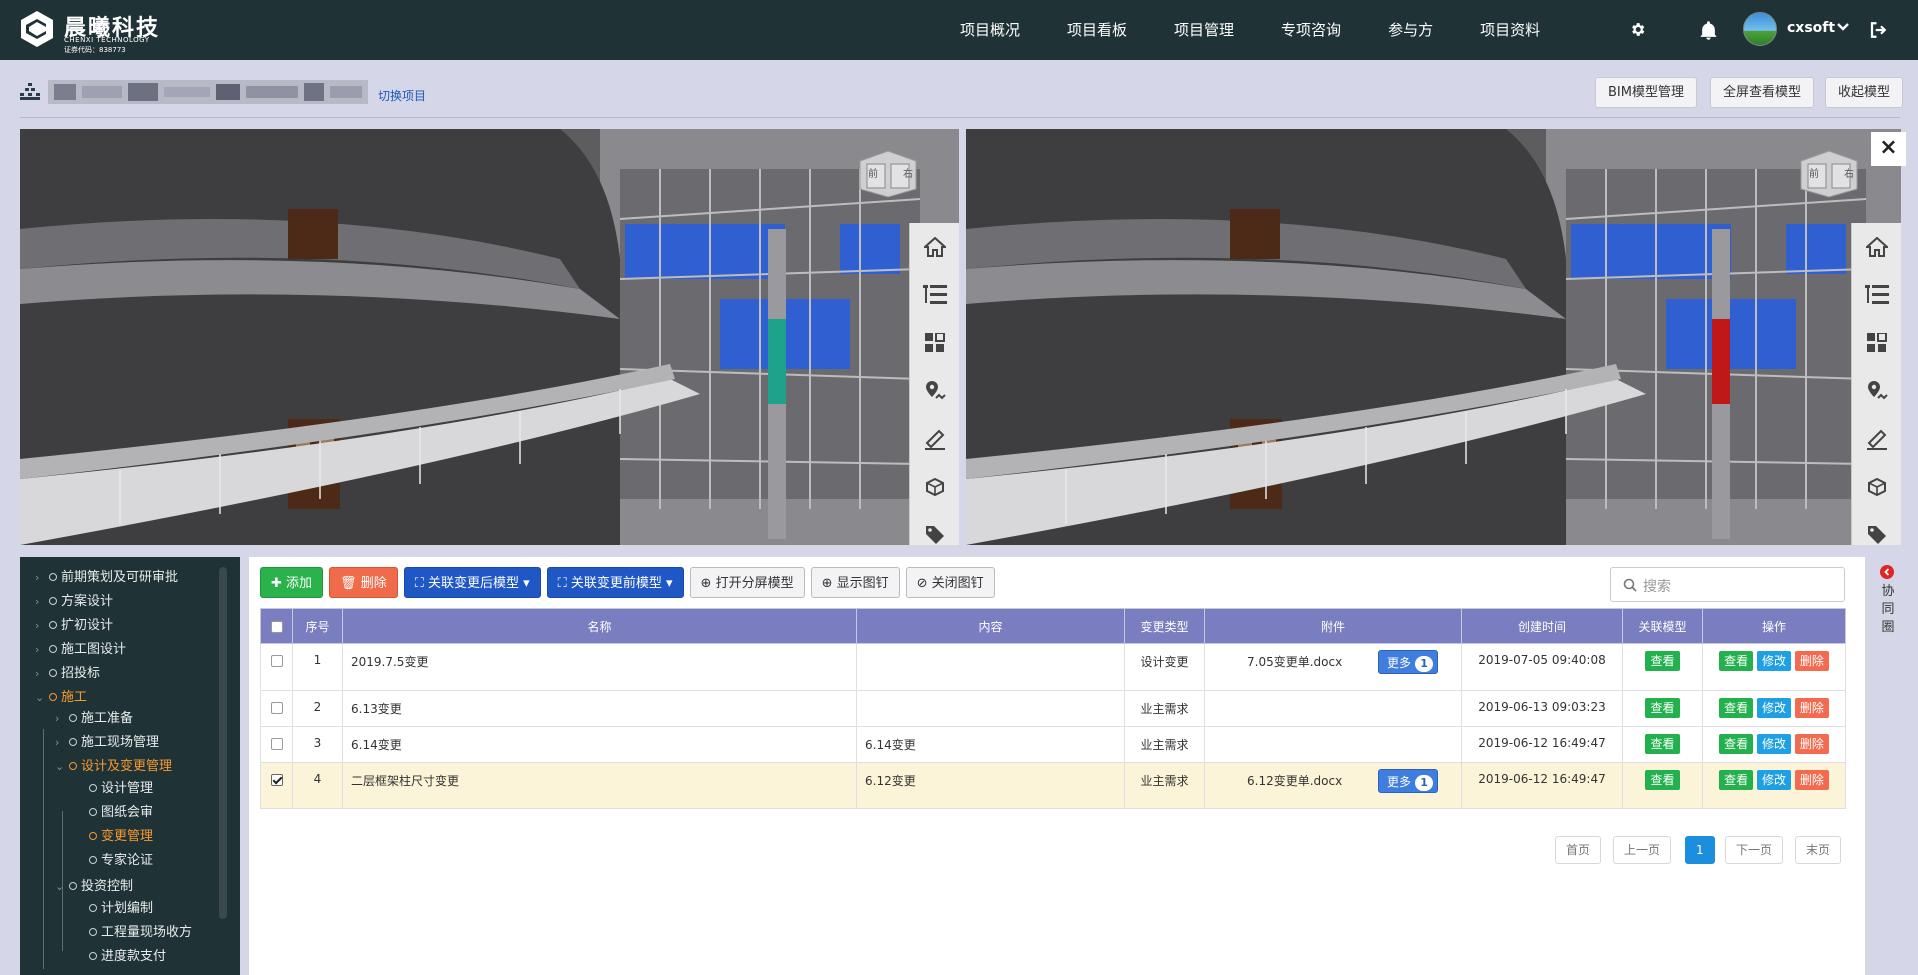 The height and width of the screenshot is (975, 1918). Describe the element at coordinates (1811, 28) in the screenshot. I see `username: cxsoft` at that location.